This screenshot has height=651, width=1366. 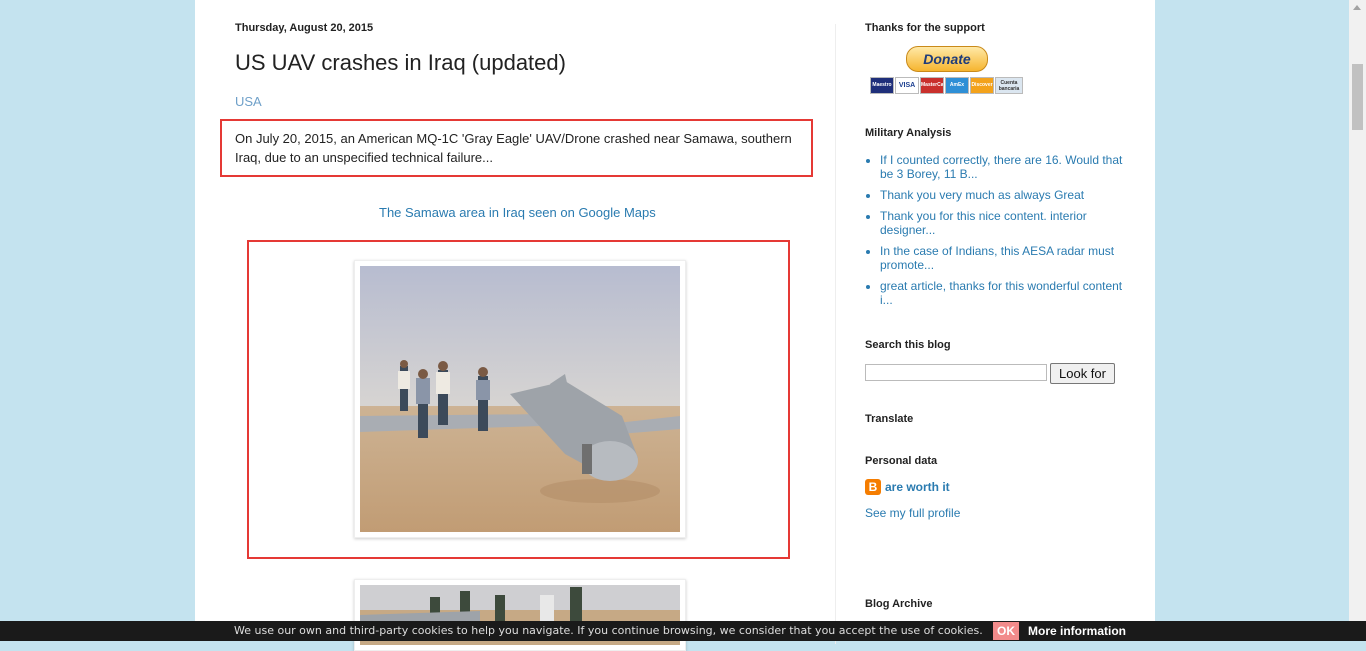 I want to click on post-date: Thursday, August 20, 2015, so click(x=304, y=28).